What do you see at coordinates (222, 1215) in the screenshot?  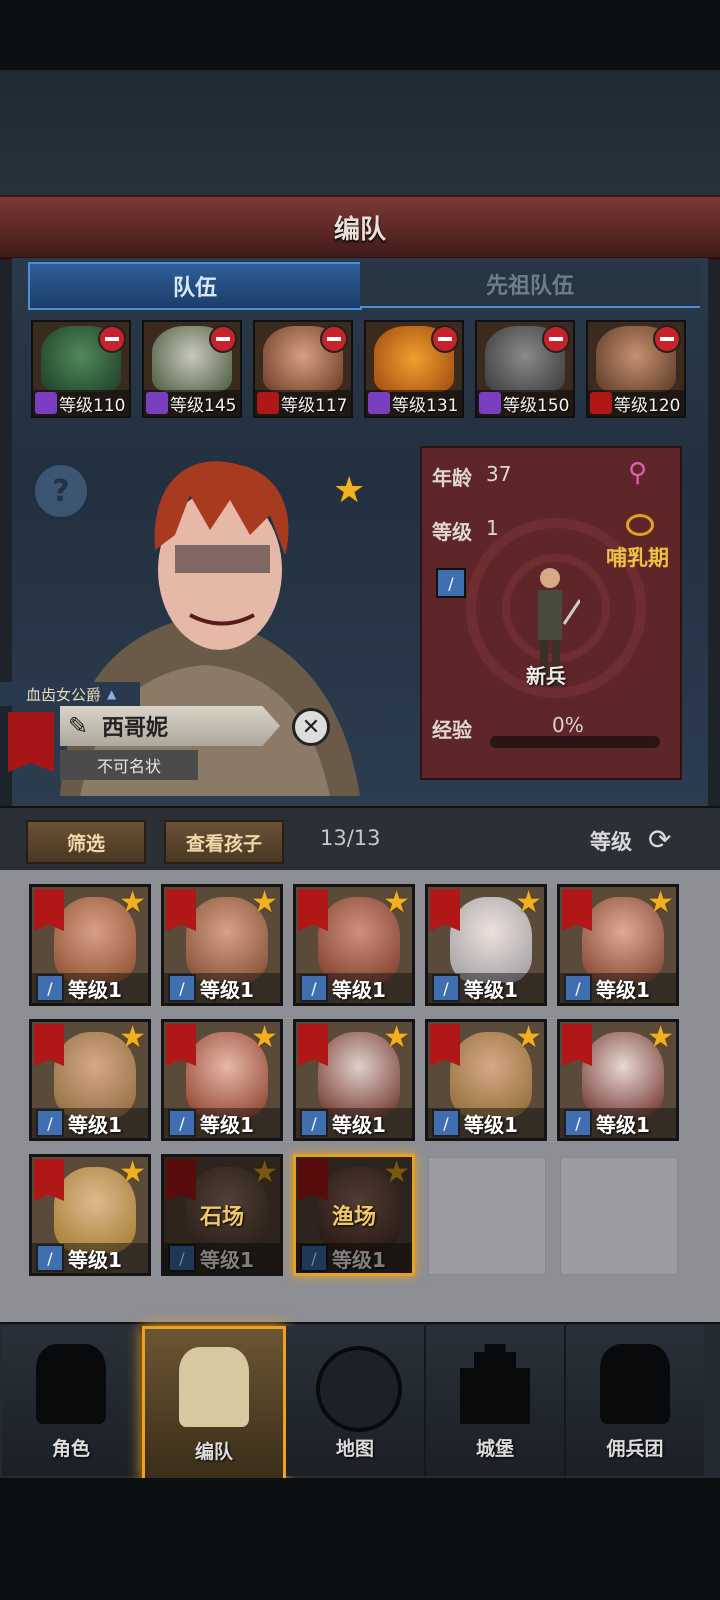 I see `roster-card: ★ /等级1 石场` at bounding box center [222, 1215].